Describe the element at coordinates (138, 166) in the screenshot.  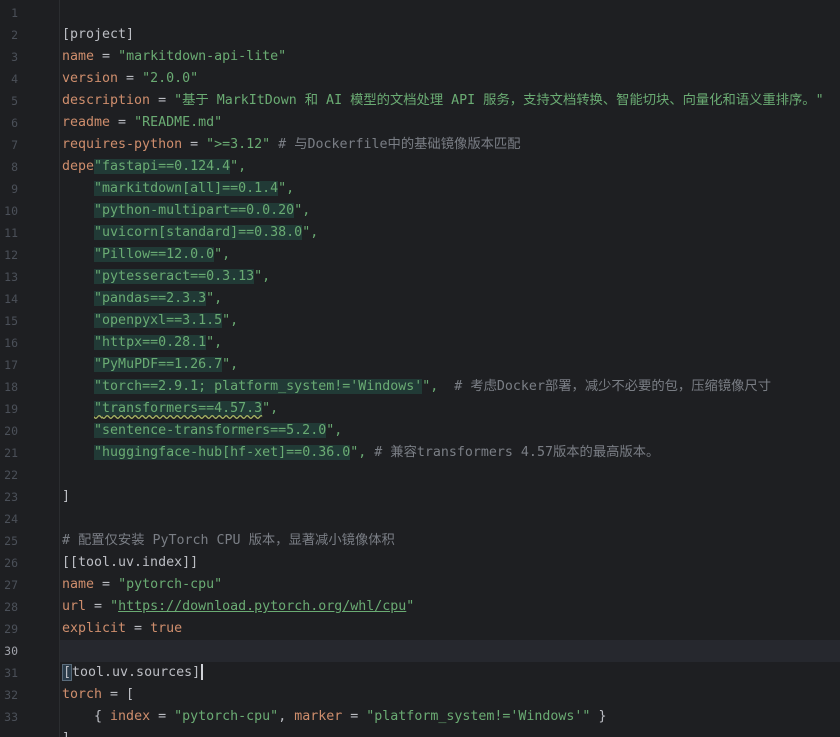
I see `dep-name: fastapi==` at that location.